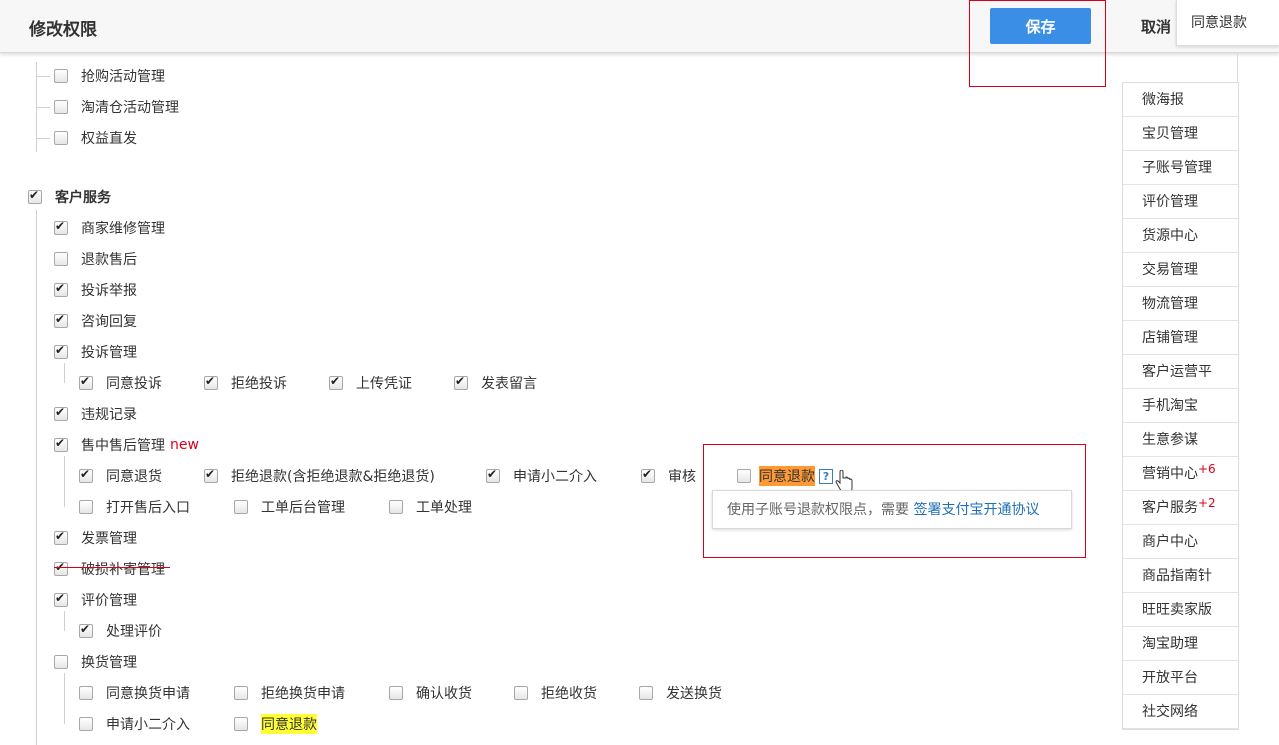 Image resolution: width=1279 pixels, height=745 pixels. What do you see at coordinates (1180, 678) in the screenshot?
I see `nav-item: 开放平台` at bounding box center [1180, 678].